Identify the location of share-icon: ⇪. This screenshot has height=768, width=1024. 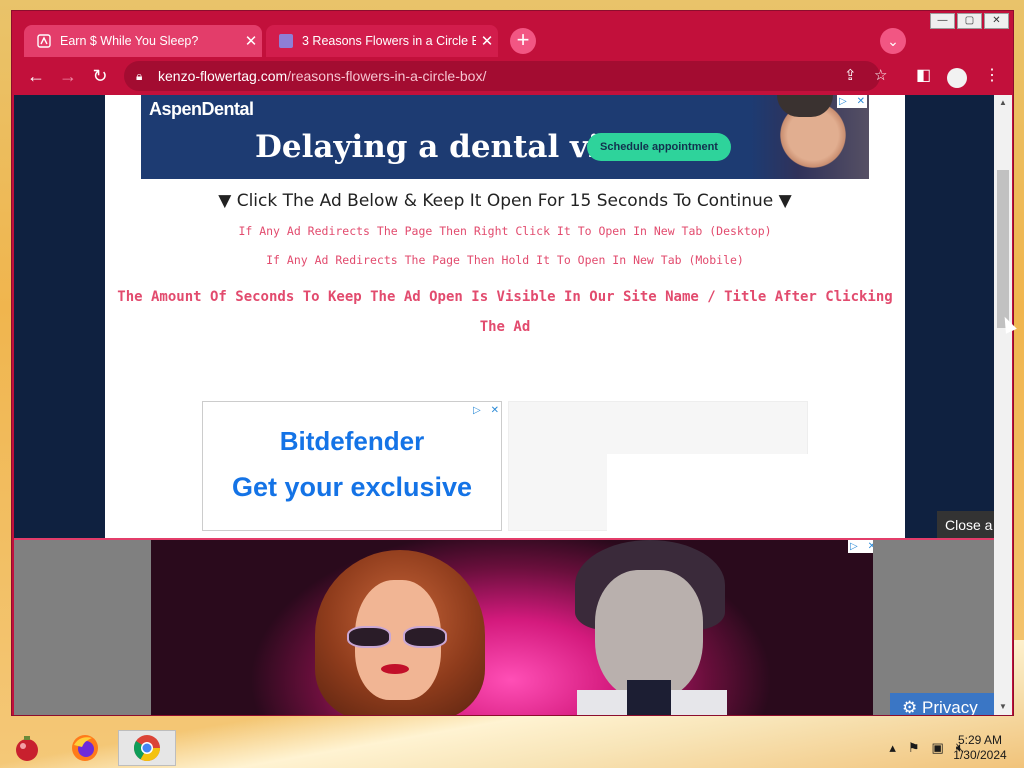
(850, 75).